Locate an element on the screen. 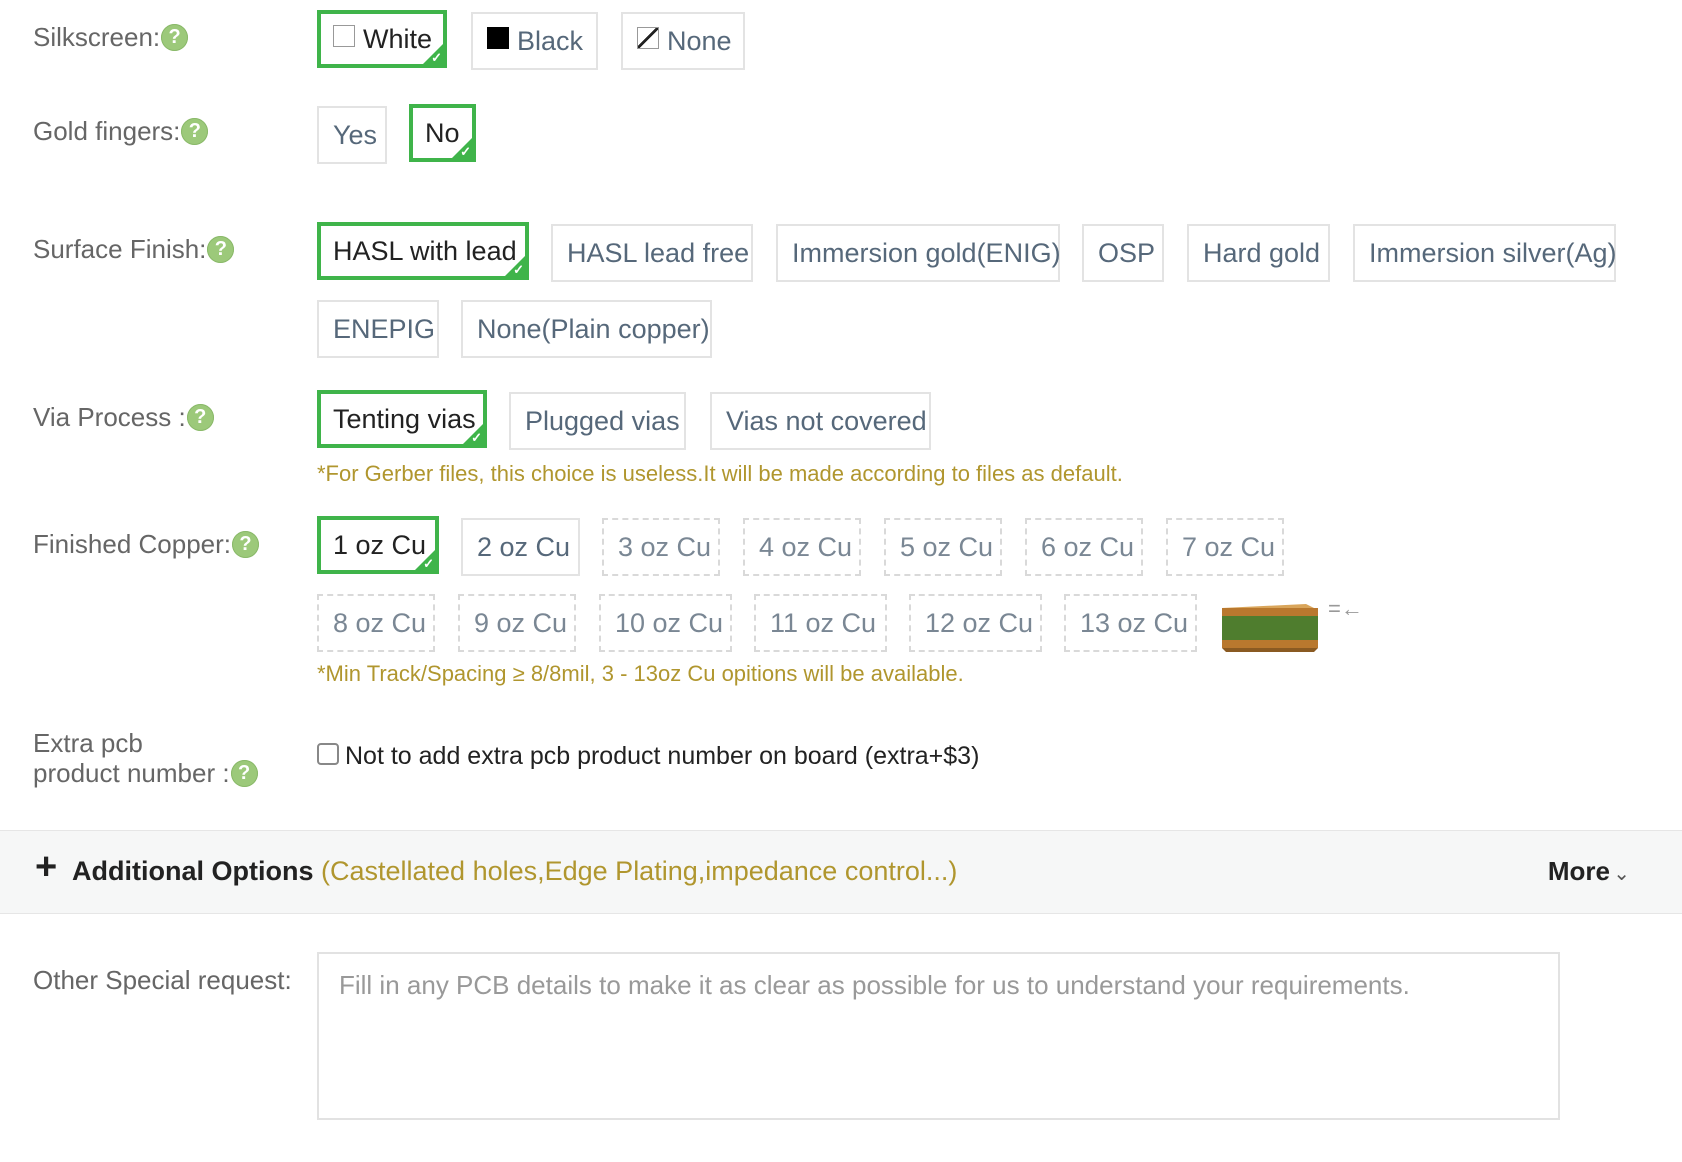 This screenshot has width=1682, height=1162. surface-finish-option-enepig: ENEPIG is located at coordinates (378, 329).